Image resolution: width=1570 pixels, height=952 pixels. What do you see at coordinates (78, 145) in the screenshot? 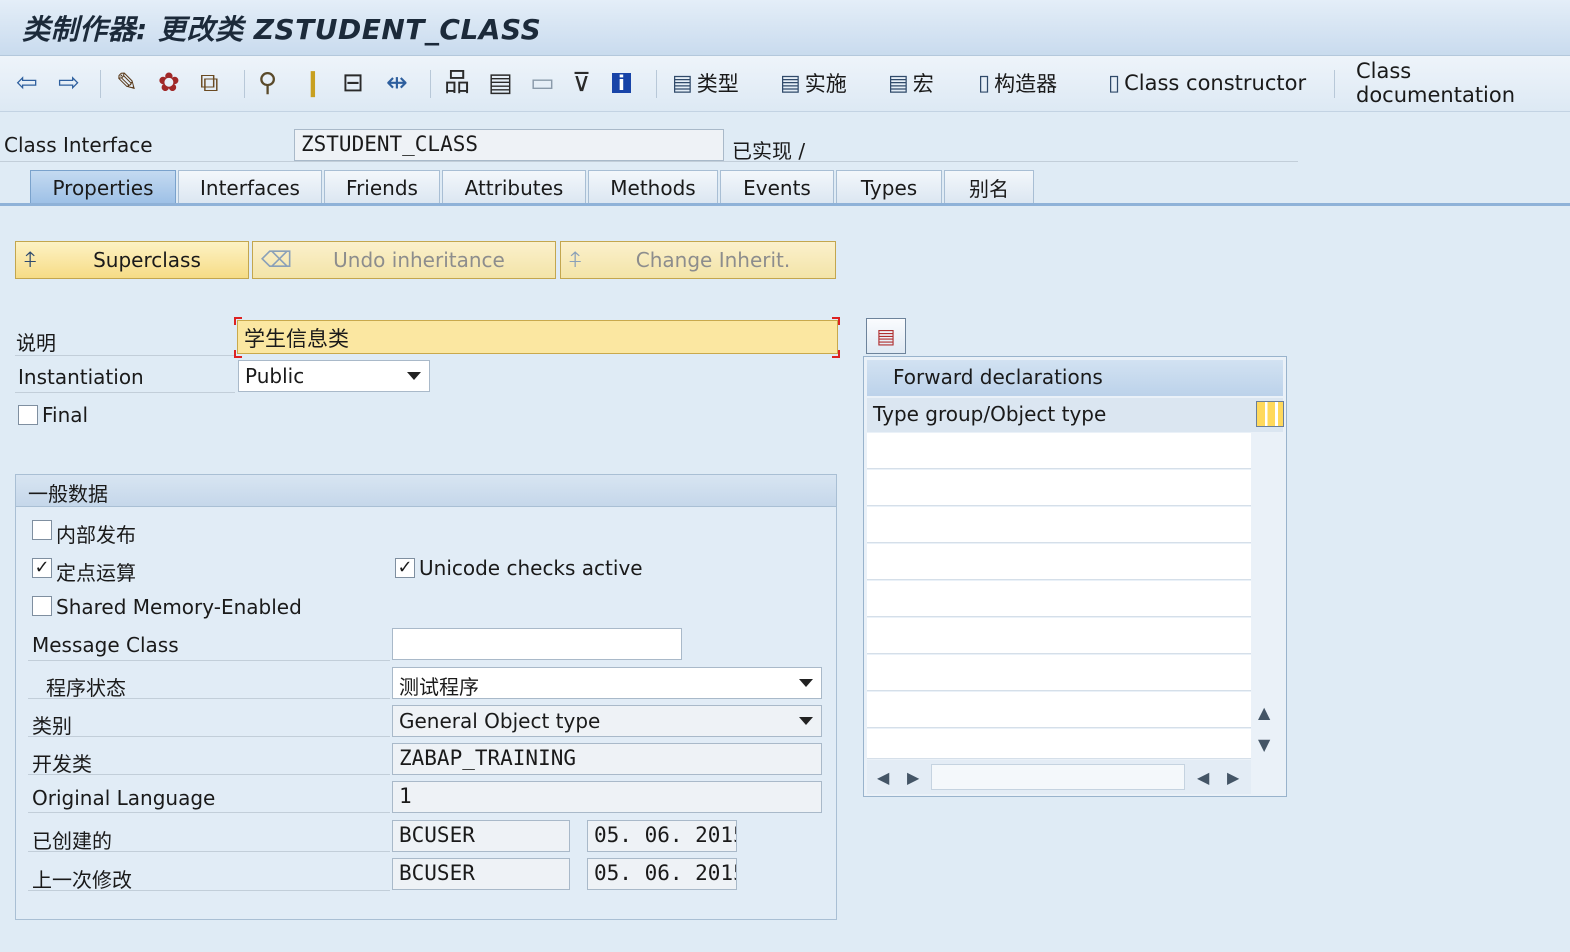
I see `class-interface-label: Class Interface` at bounding box center [78, 145].